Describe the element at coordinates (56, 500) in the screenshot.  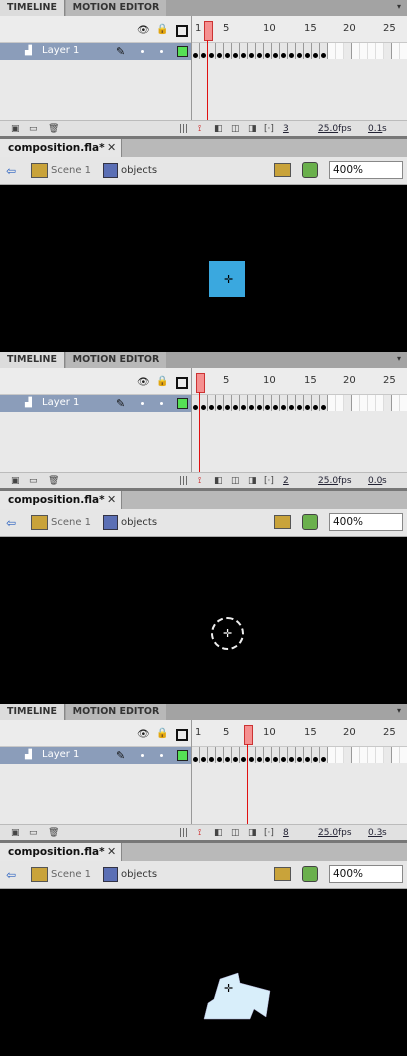
I see `document-name: composition.fla*` at that location.